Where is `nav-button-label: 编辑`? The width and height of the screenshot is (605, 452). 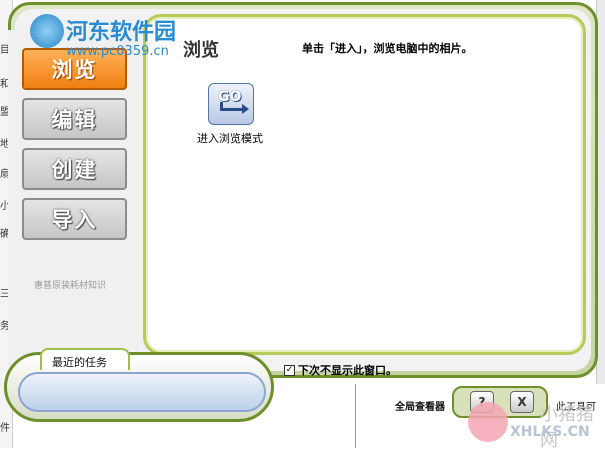
nav-button-label: 编辑 is located at coordinates (74, 120).